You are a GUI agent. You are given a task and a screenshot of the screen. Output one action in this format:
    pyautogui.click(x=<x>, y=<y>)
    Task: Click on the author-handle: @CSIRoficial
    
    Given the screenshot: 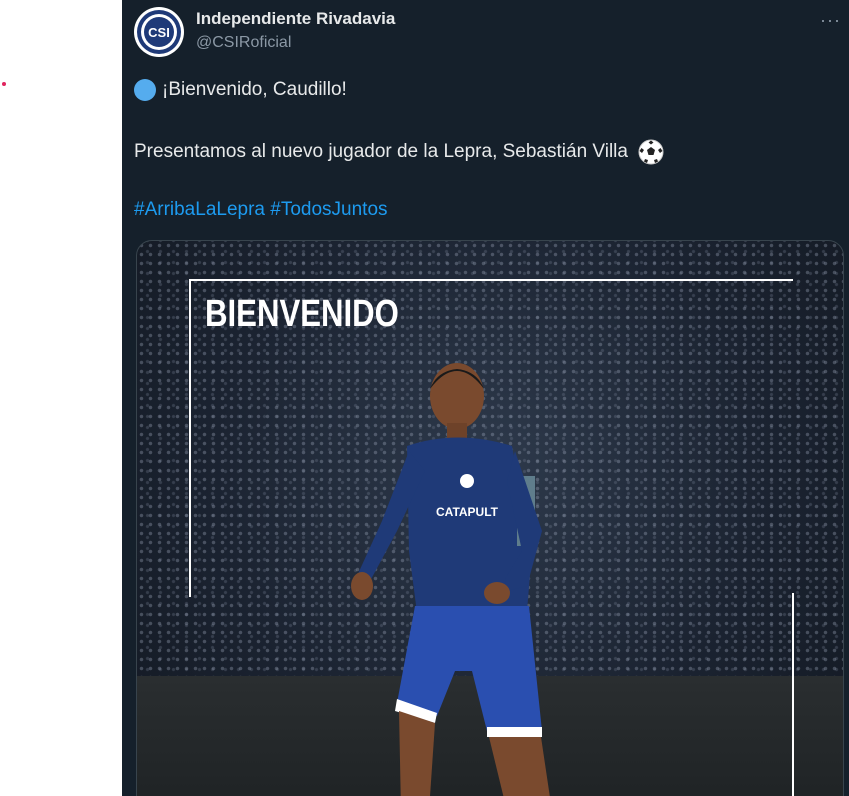 What is the action you would take?
    pyautogui.click(x=243, y=43)
    